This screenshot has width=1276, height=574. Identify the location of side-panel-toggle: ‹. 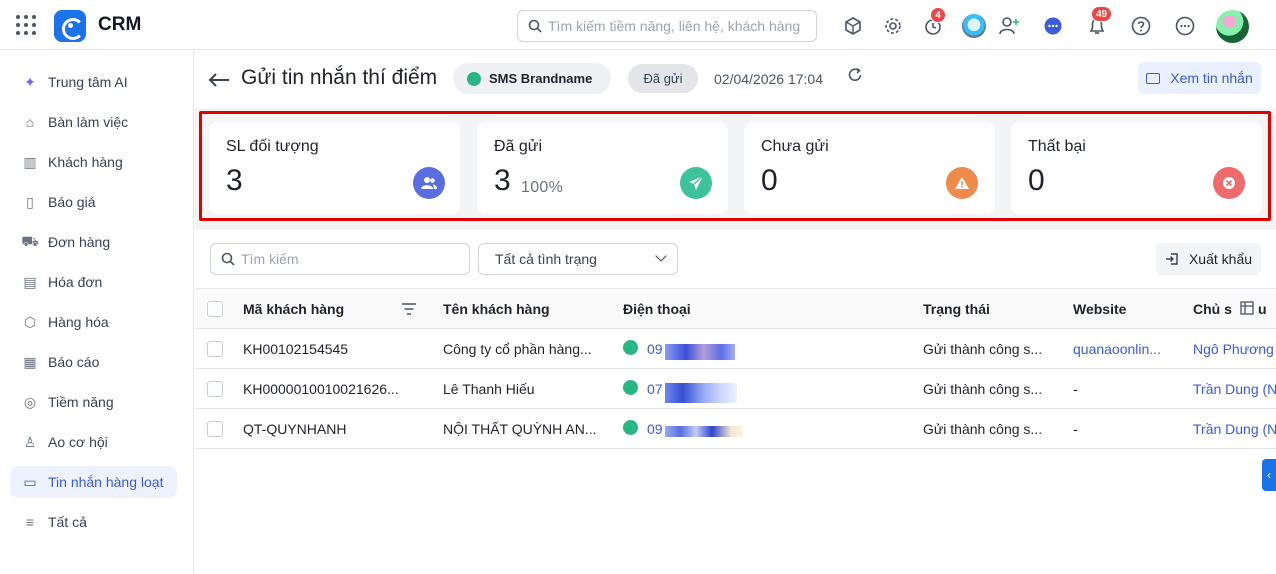
(1269, 475).